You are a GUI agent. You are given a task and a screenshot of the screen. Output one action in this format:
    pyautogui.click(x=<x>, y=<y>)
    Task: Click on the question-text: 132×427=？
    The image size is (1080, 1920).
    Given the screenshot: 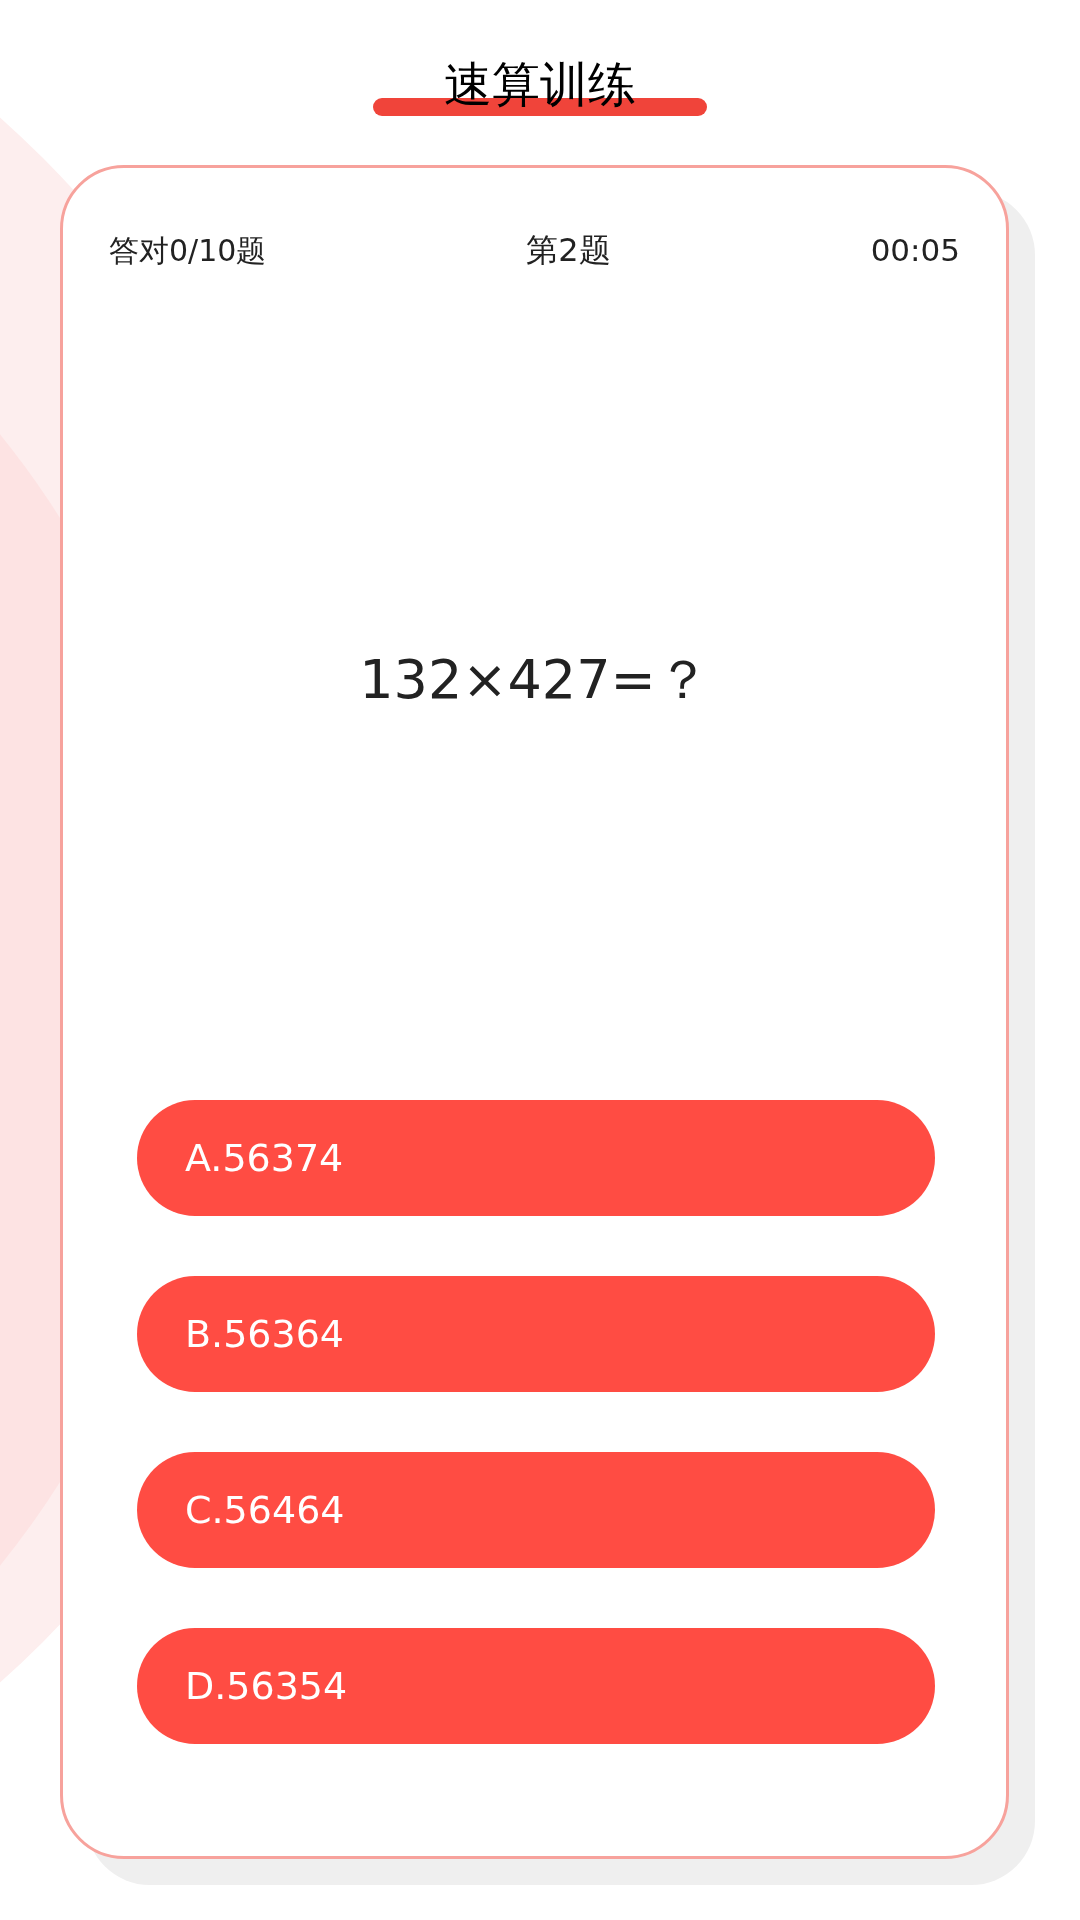 What is the action you would take?
    pyautogui.click(x=534, y=680)
    